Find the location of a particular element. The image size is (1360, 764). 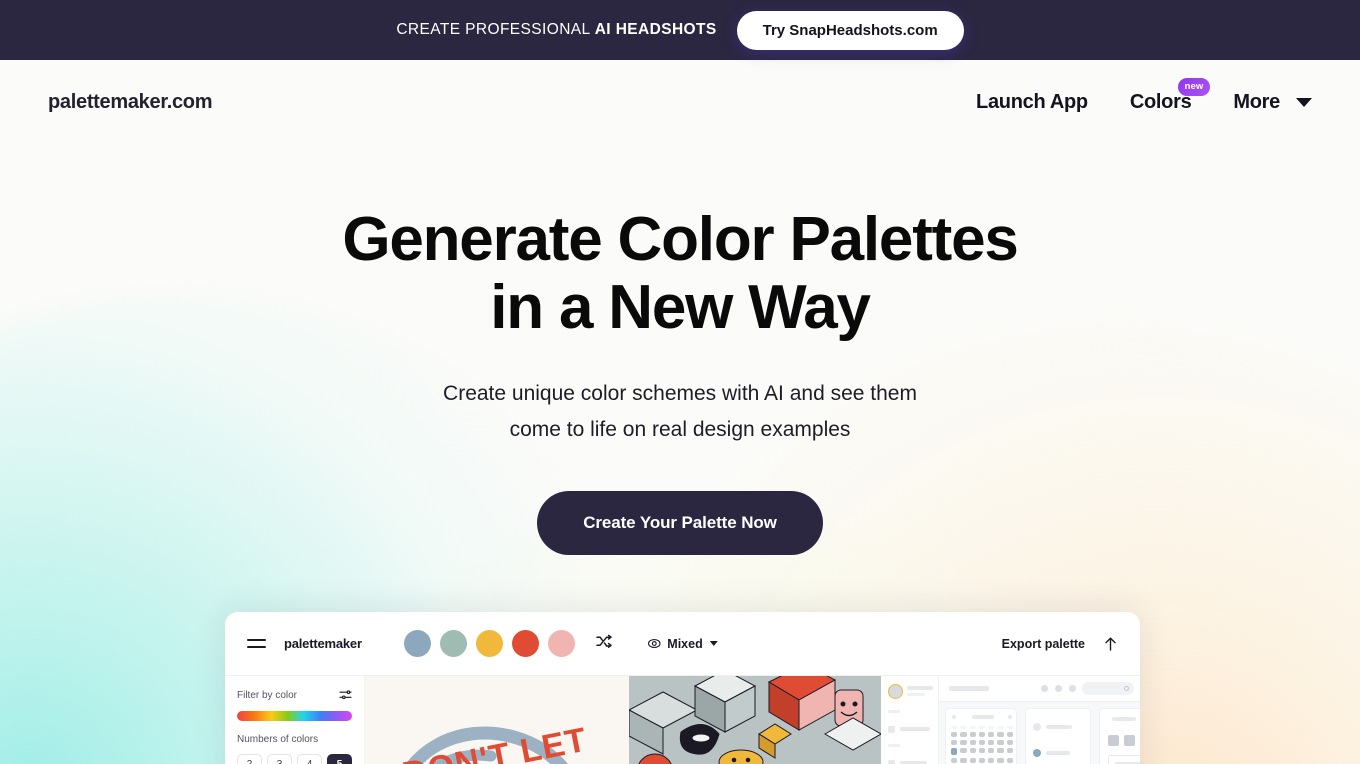

site-logo: palettemaker.com is located at coordinates (130, 102).